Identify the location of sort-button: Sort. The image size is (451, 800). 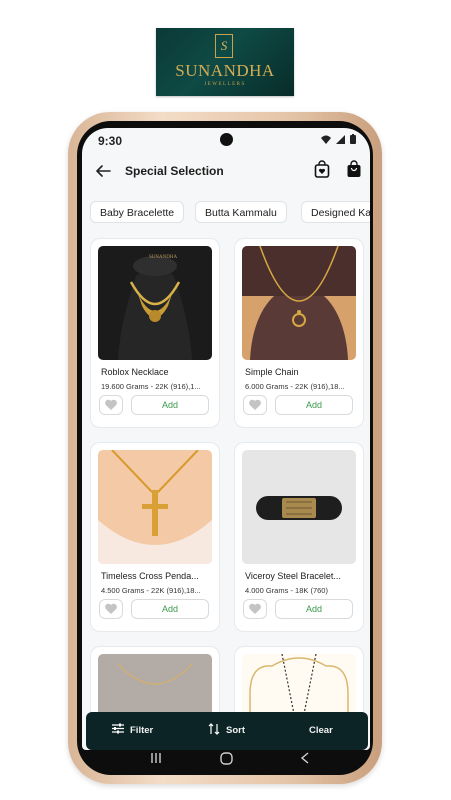
(226, 731).